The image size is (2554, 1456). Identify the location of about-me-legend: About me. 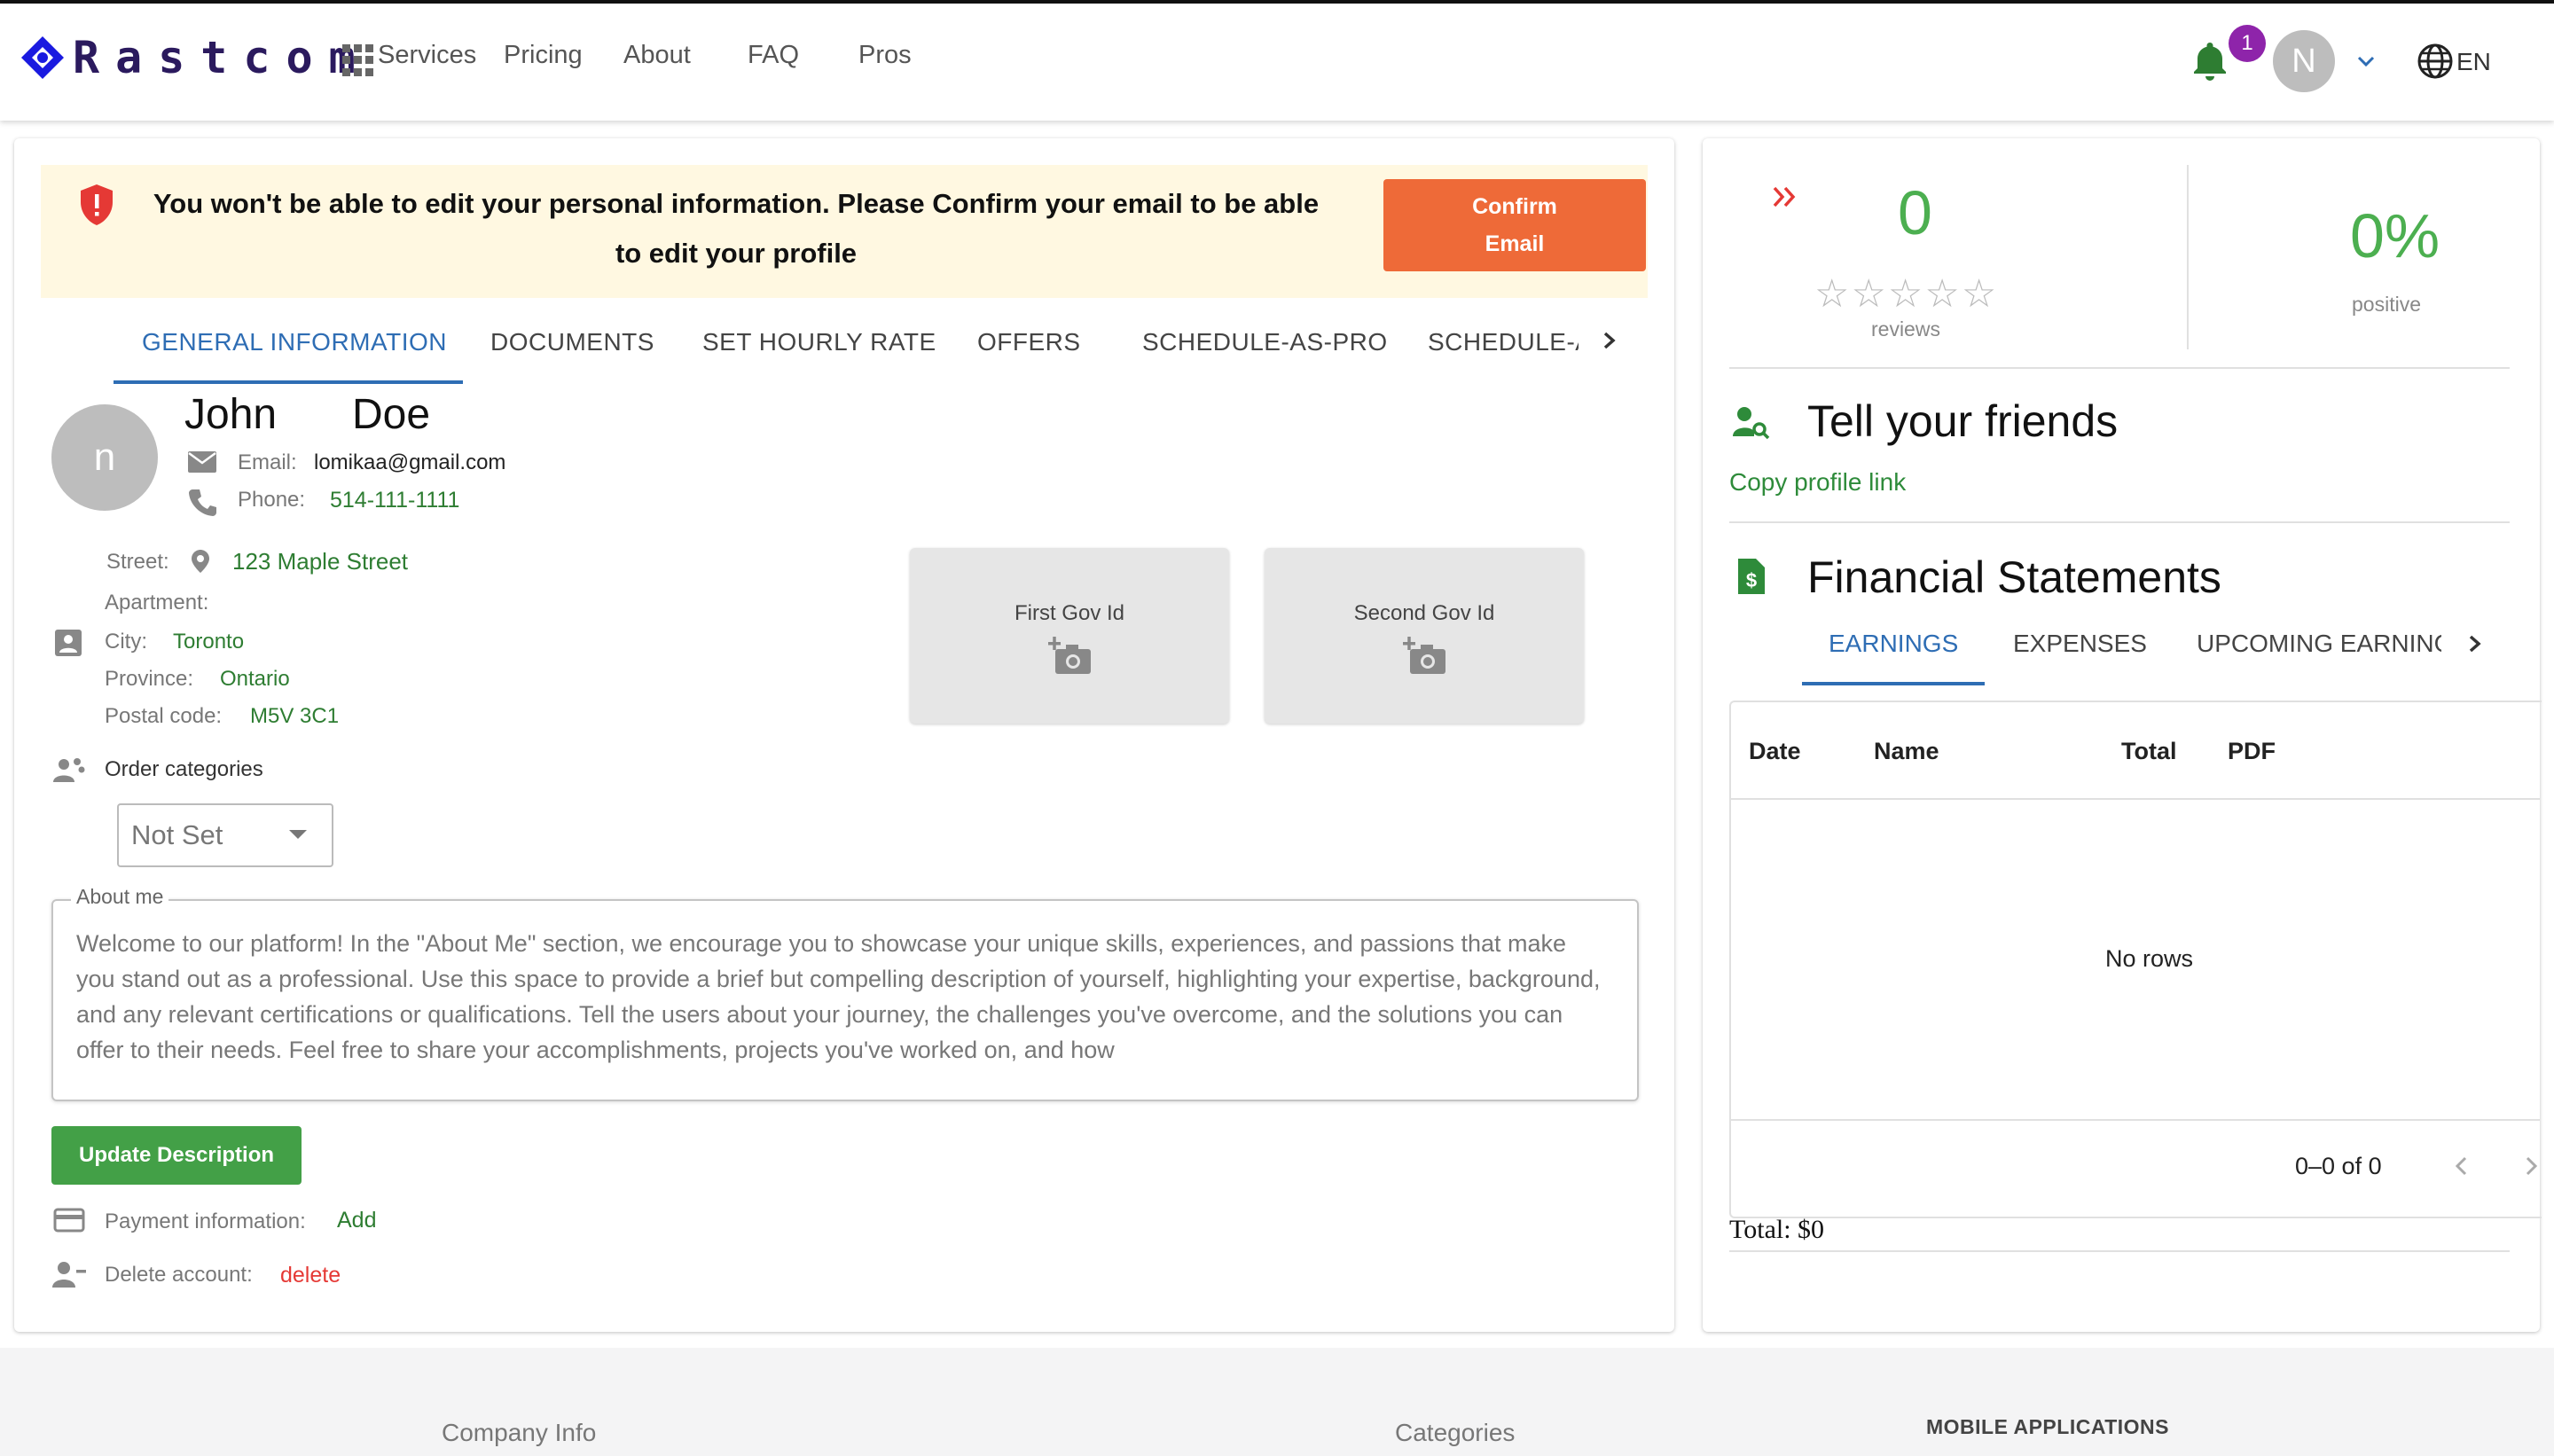
(120, 897).